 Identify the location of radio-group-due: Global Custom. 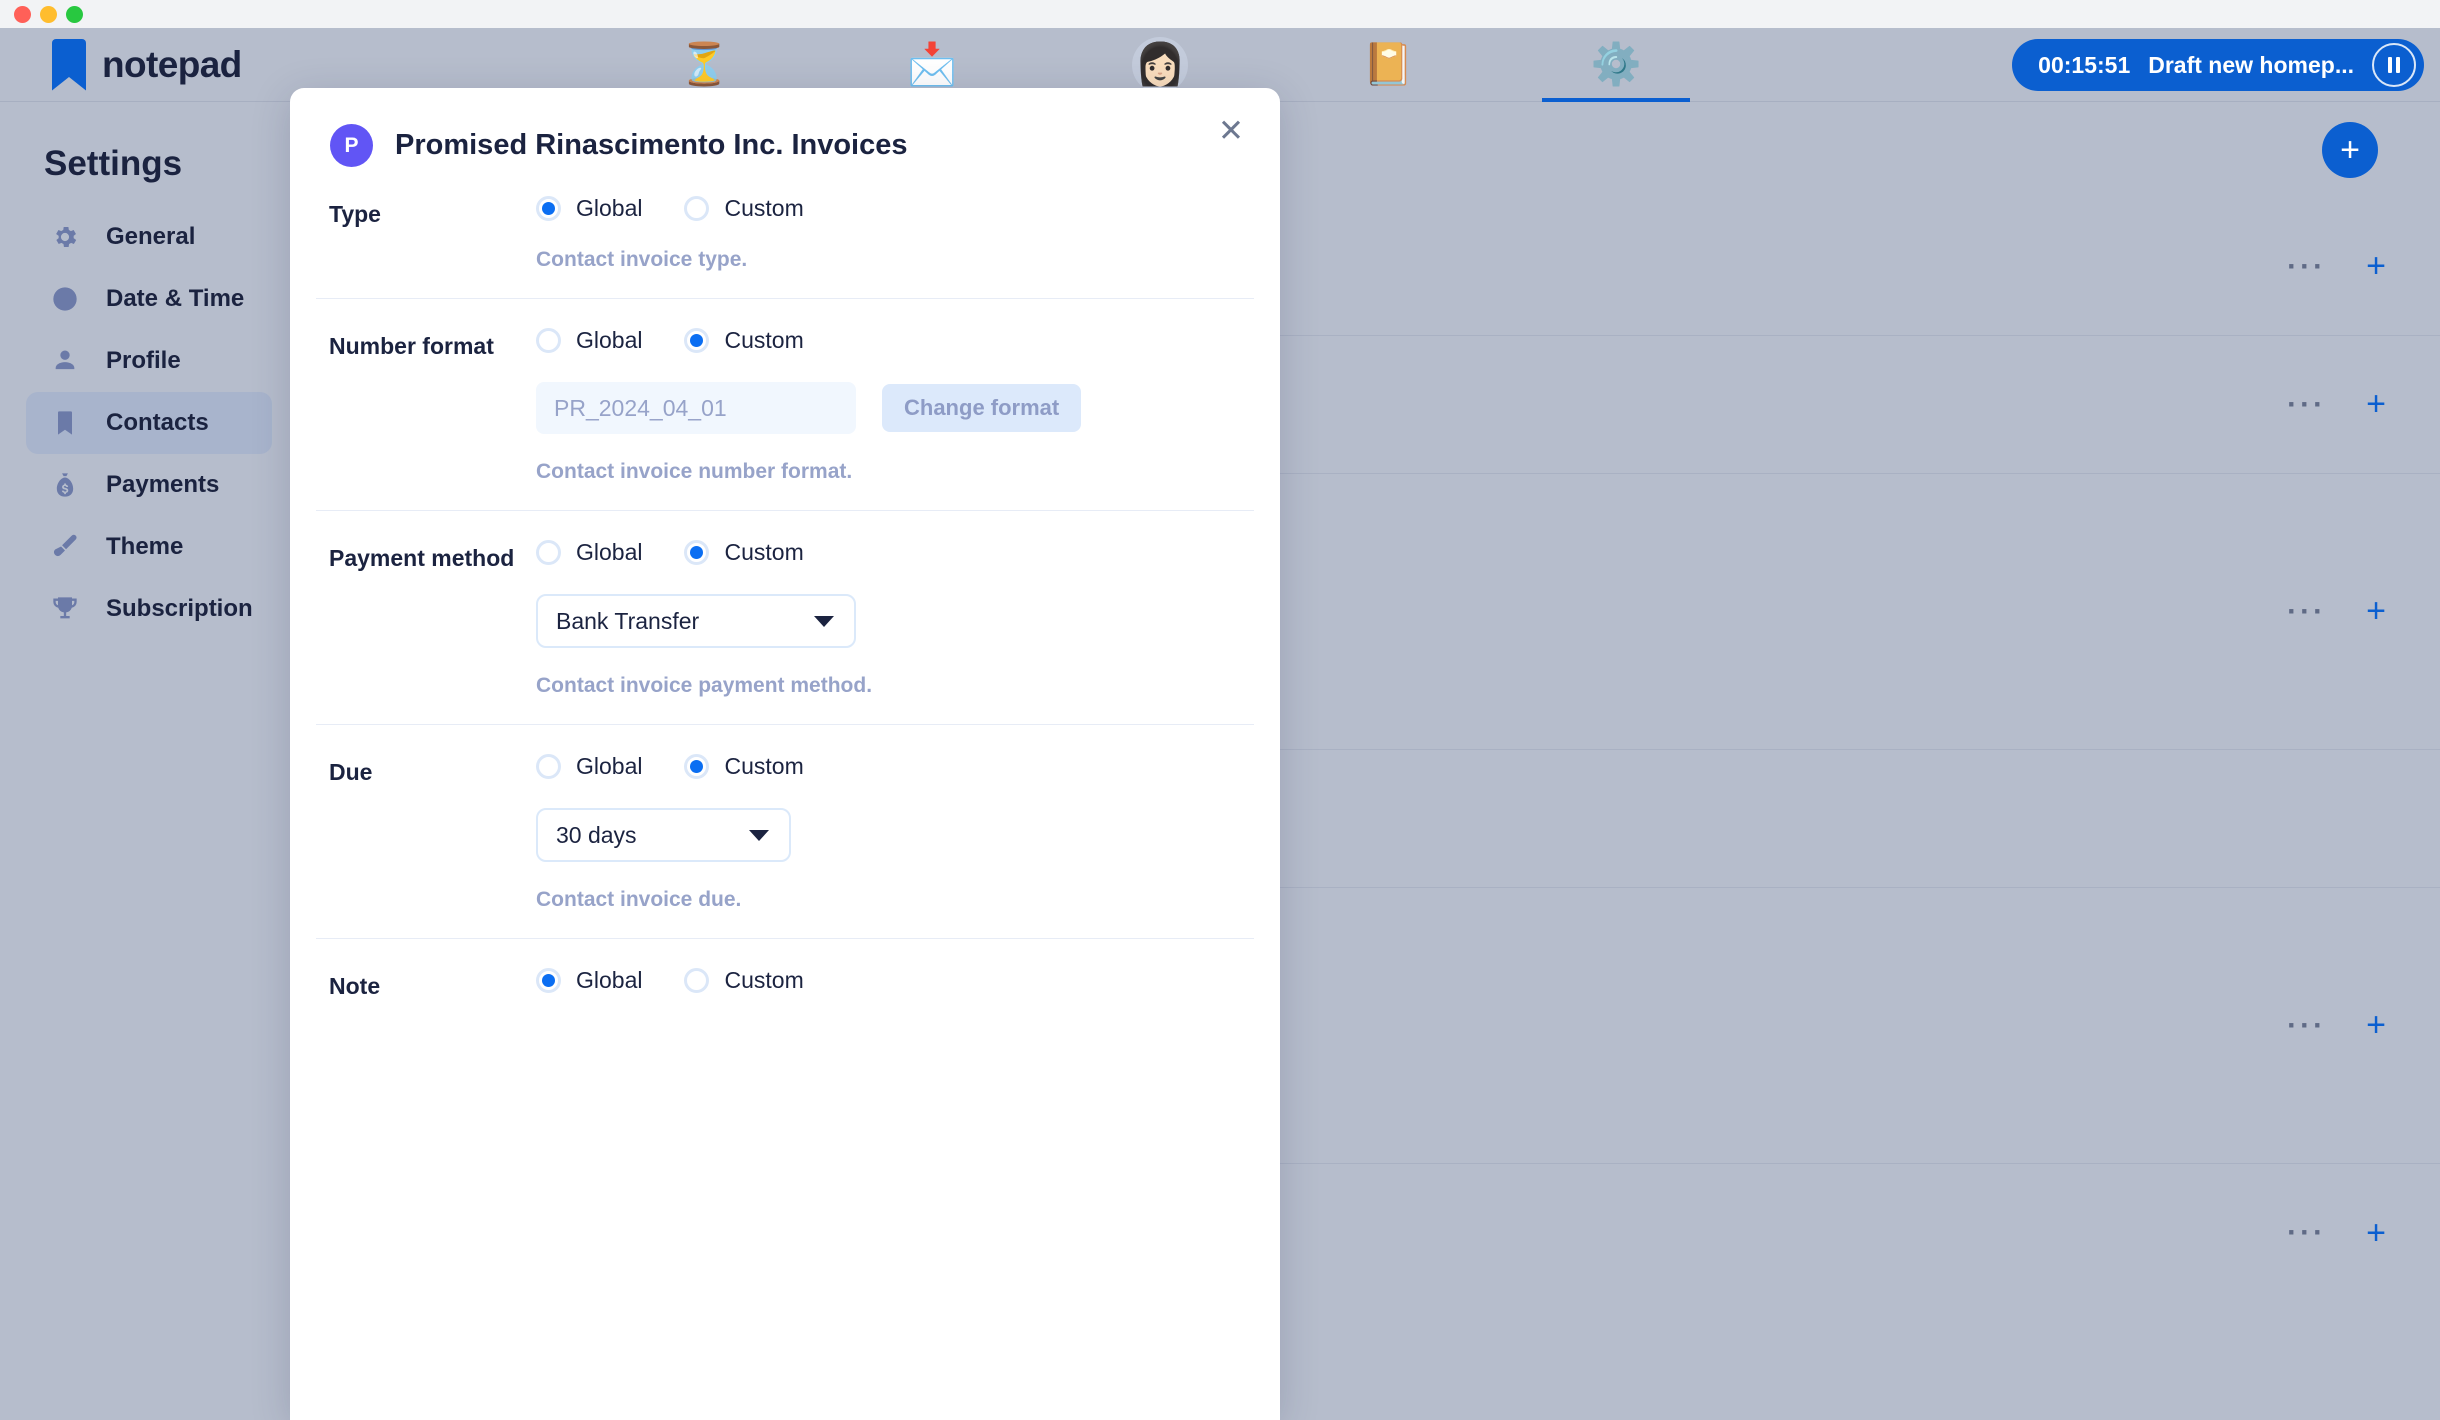
(895, 766).